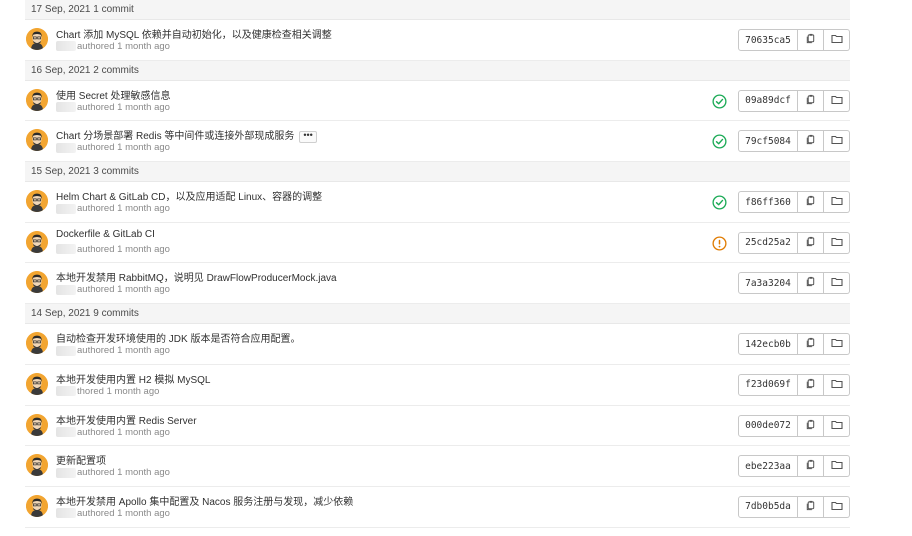 This screenshot has width=912, height=536. I want to click on commit-title-text: 使用 Secret 处理敏感信息, so click(113, 96).